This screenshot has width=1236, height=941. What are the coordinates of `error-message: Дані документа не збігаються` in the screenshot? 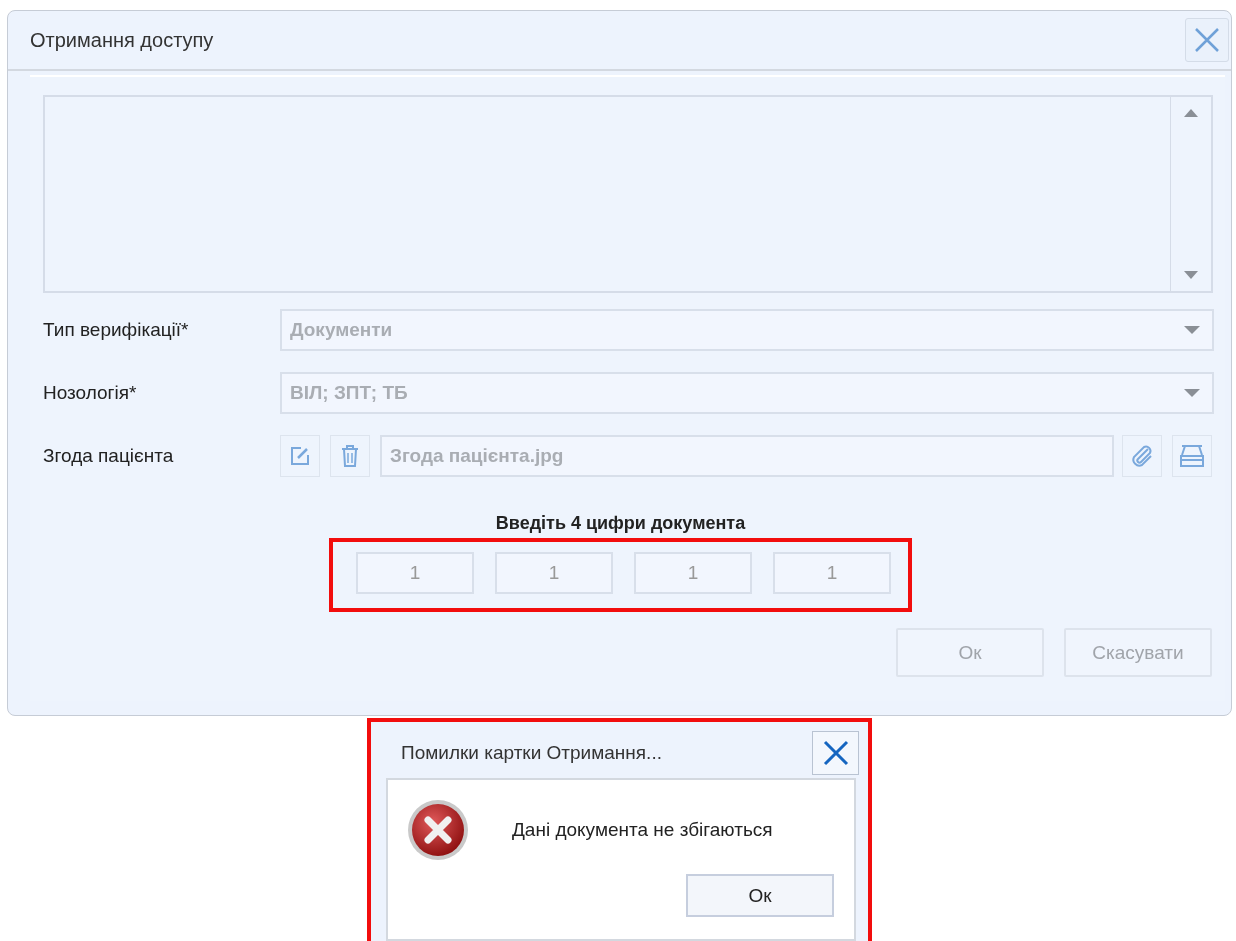 It's located at (642, 830).